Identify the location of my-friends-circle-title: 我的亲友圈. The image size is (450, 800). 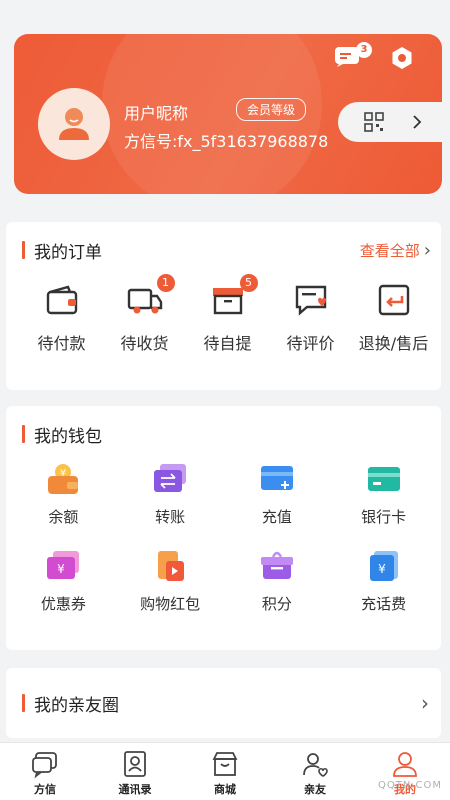
(76, 705).